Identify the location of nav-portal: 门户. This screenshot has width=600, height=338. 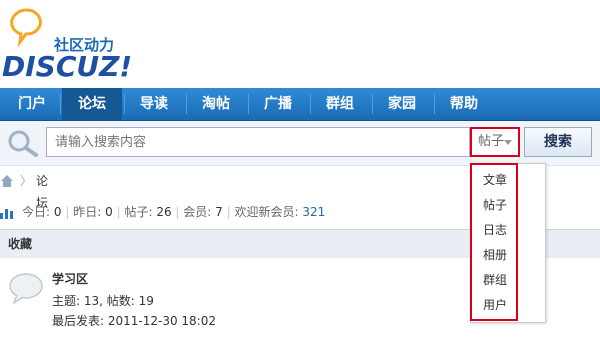
(32, 104).